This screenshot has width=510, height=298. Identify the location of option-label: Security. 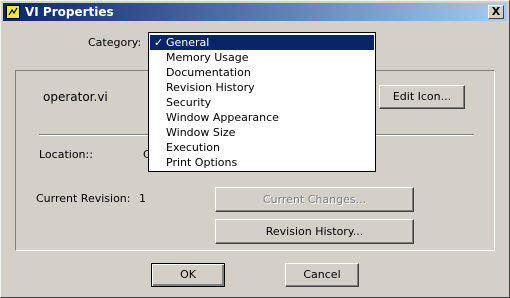
(189, 102).